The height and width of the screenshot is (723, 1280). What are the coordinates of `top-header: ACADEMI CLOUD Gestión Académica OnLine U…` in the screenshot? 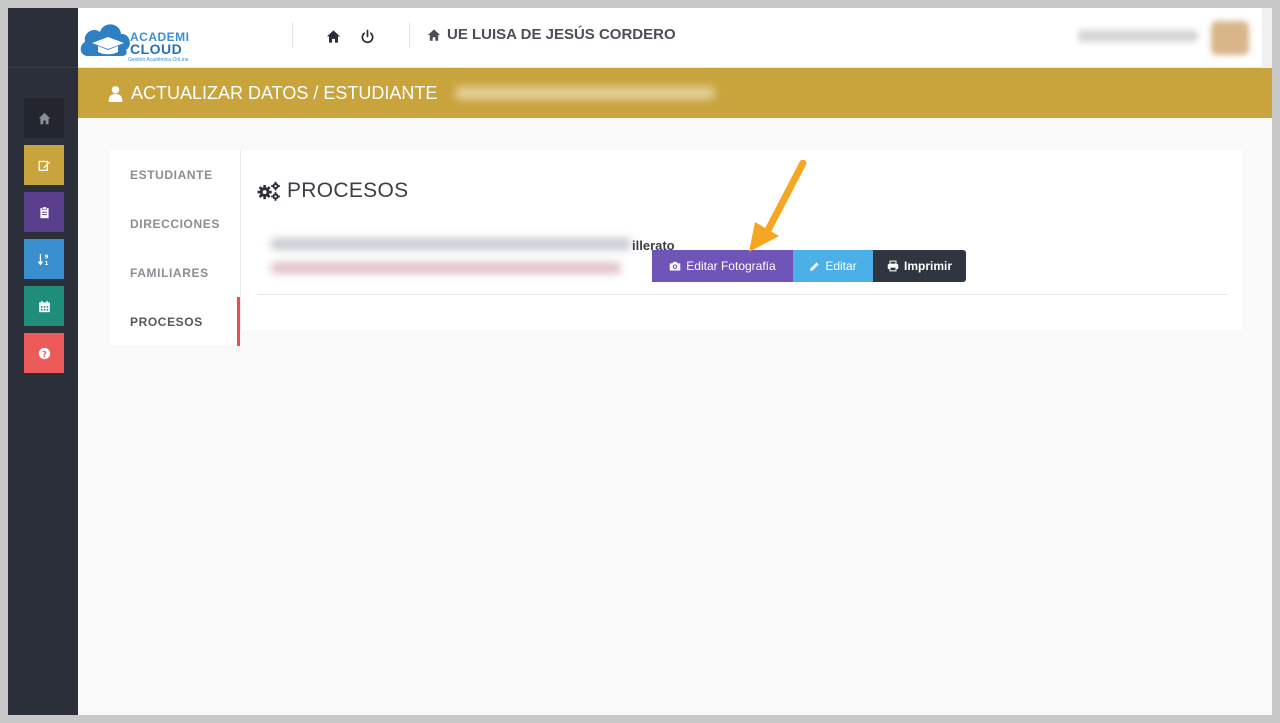 It's located at (675, 38).